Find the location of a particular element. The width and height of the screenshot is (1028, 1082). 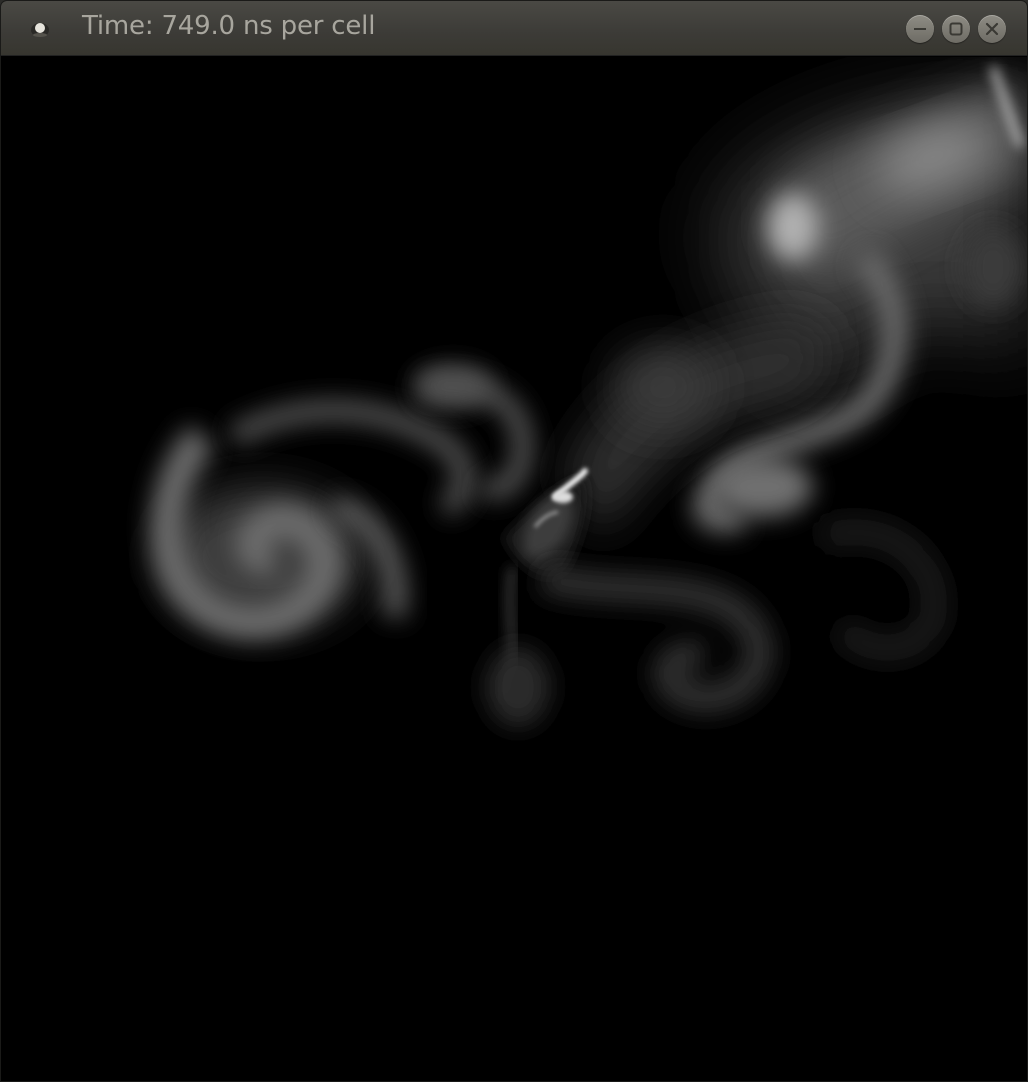

maximize-button is located at coordinates (956, 29).